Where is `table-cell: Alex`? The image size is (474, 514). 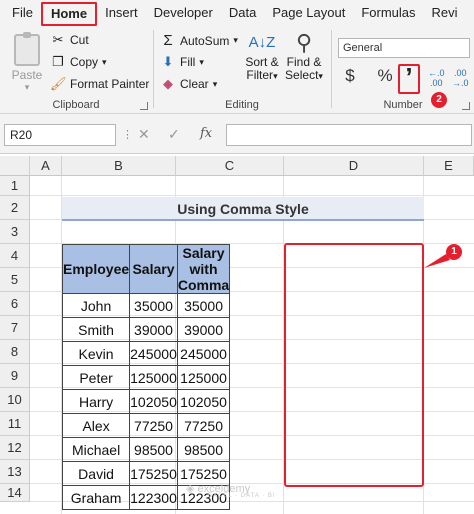 table-cell: Alex is located at coordinates (96, 425).